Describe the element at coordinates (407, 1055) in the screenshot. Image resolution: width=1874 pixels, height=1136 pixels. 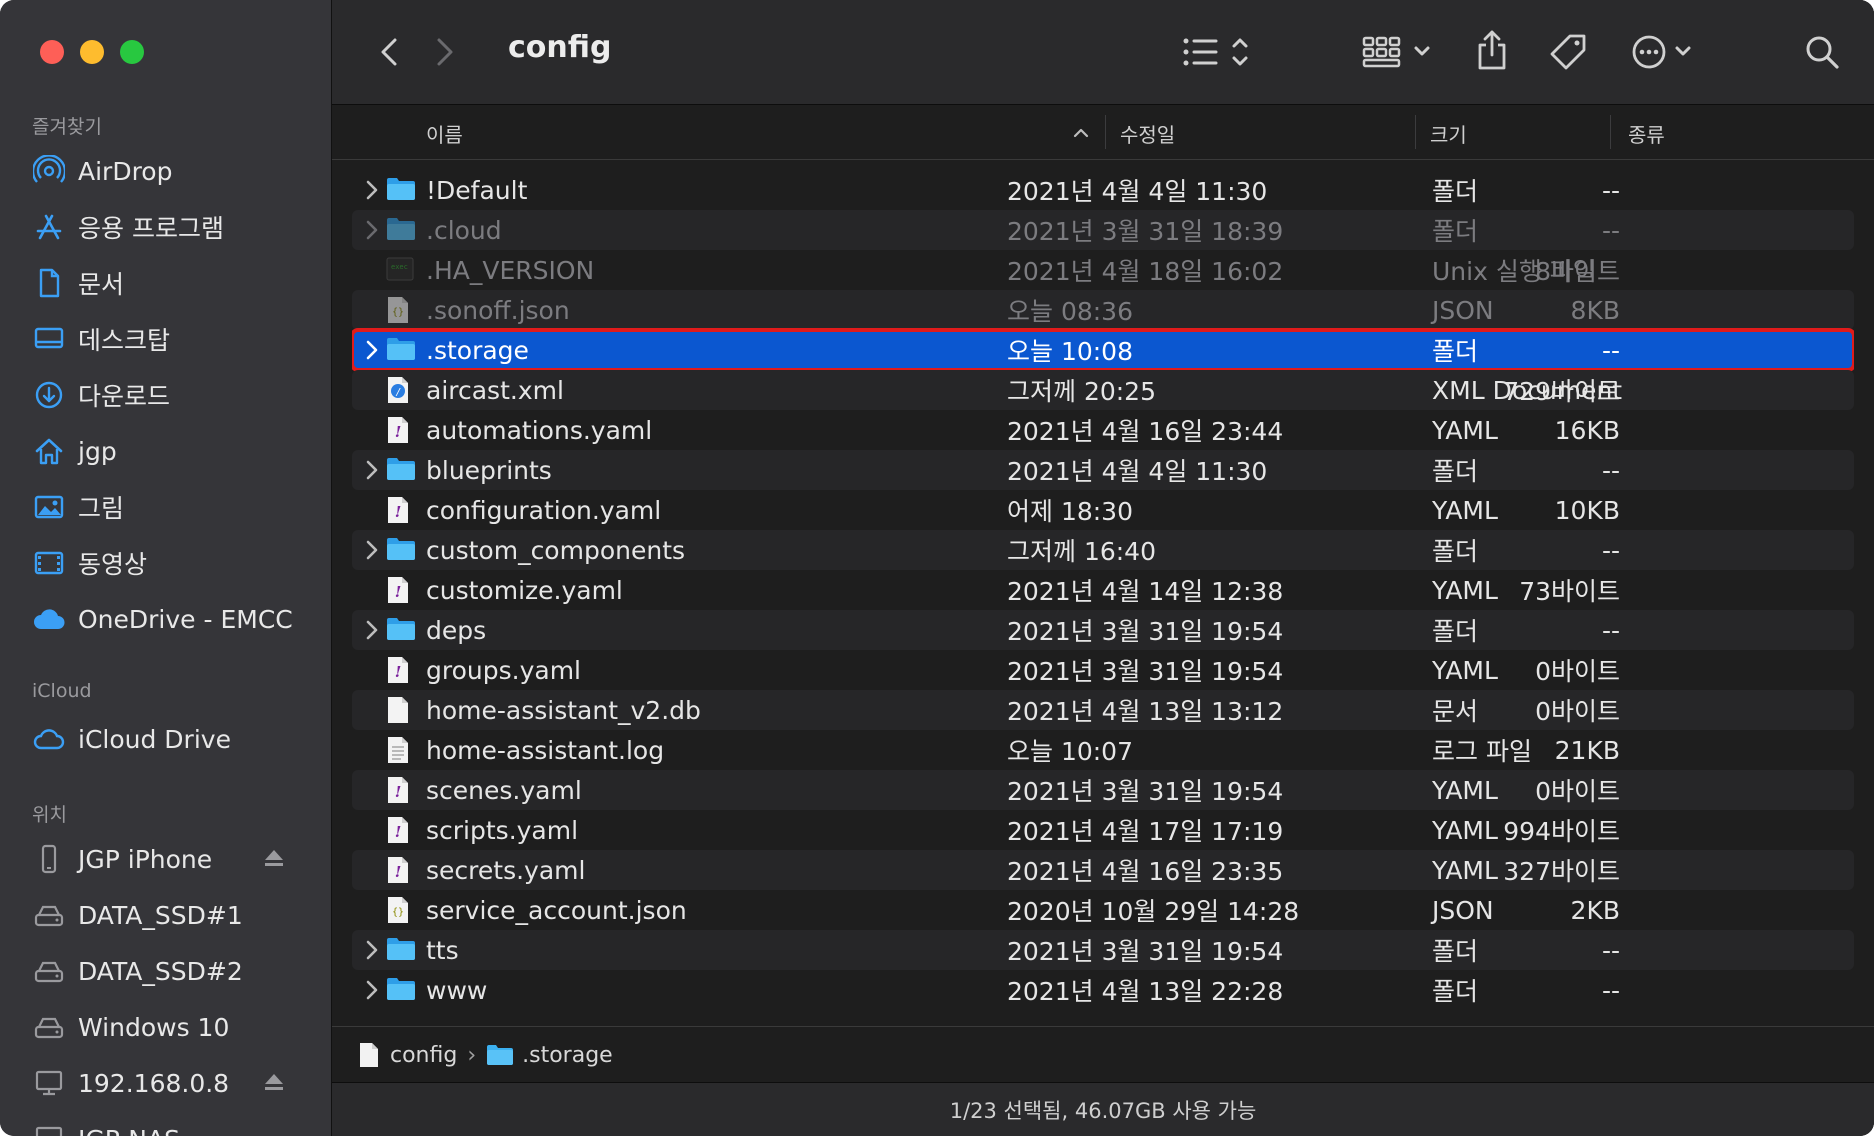
I see `path-item-config: config` at that location.